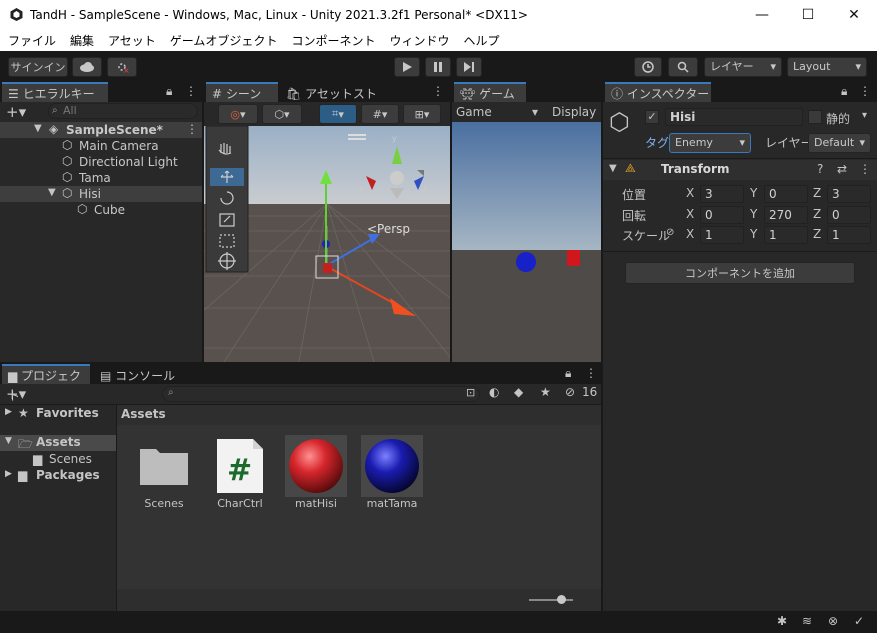 The height and width of the screenshot is (633, 877). I want to click on position-x-field: 3, so click(722, 194).